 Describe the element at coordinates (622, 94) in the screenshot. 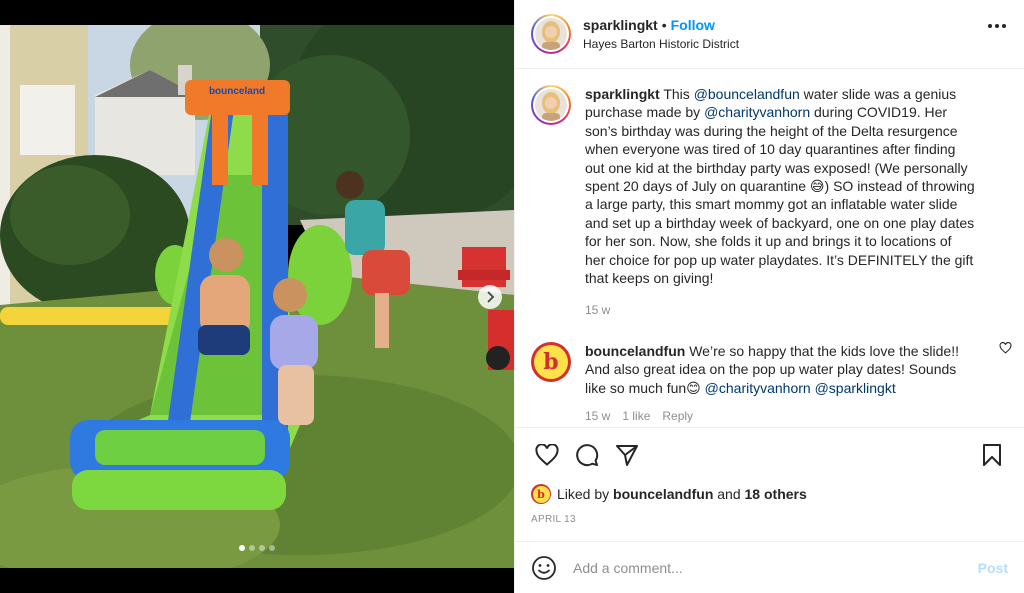

I see `caption-username: sparklingkt` at that location.